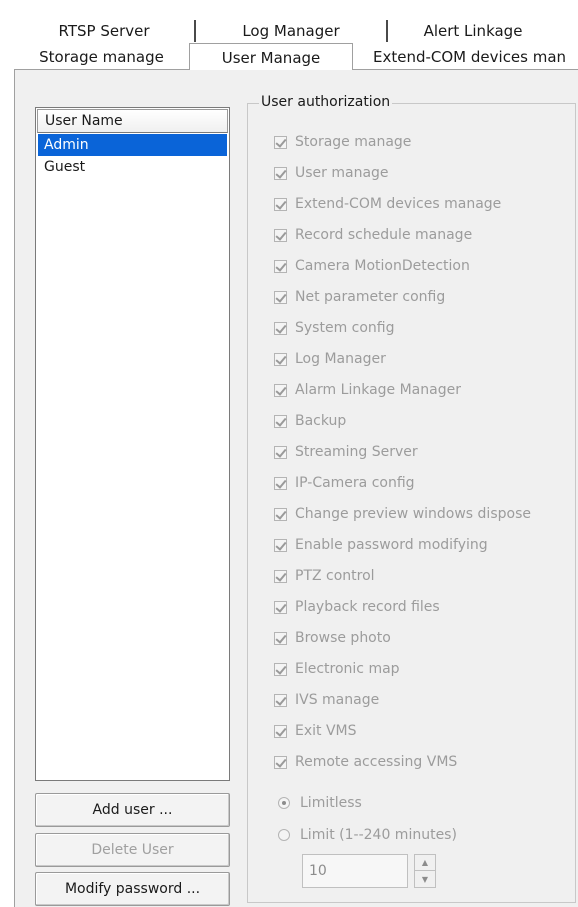  What do you see at coordinates (326, 700) in the screenshot?
I see `permission-ivs-manage: IVS manage` at bounding box center [326, 700].